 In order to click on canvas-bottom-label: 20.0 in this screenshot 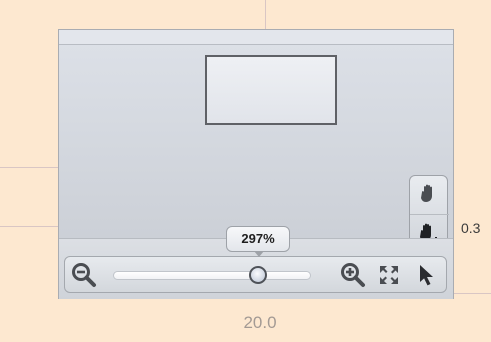, I will do `click(260, 322)`.